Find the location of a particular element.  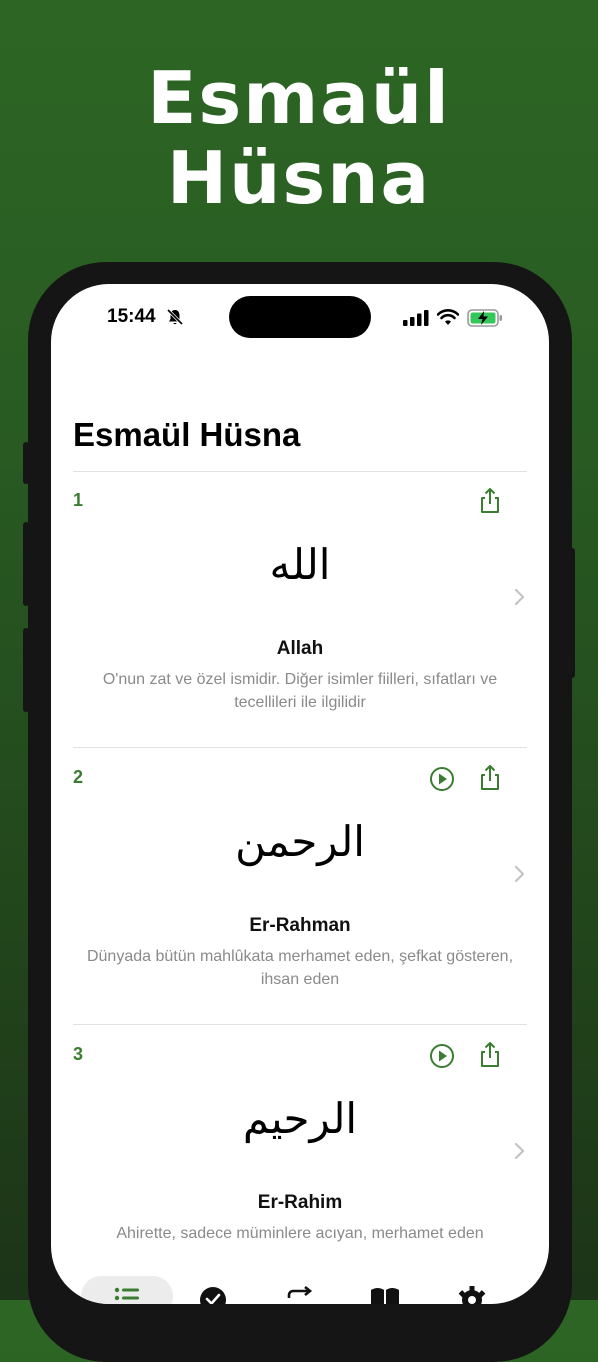

name-number: 2 is located at coordinates (78, 777).